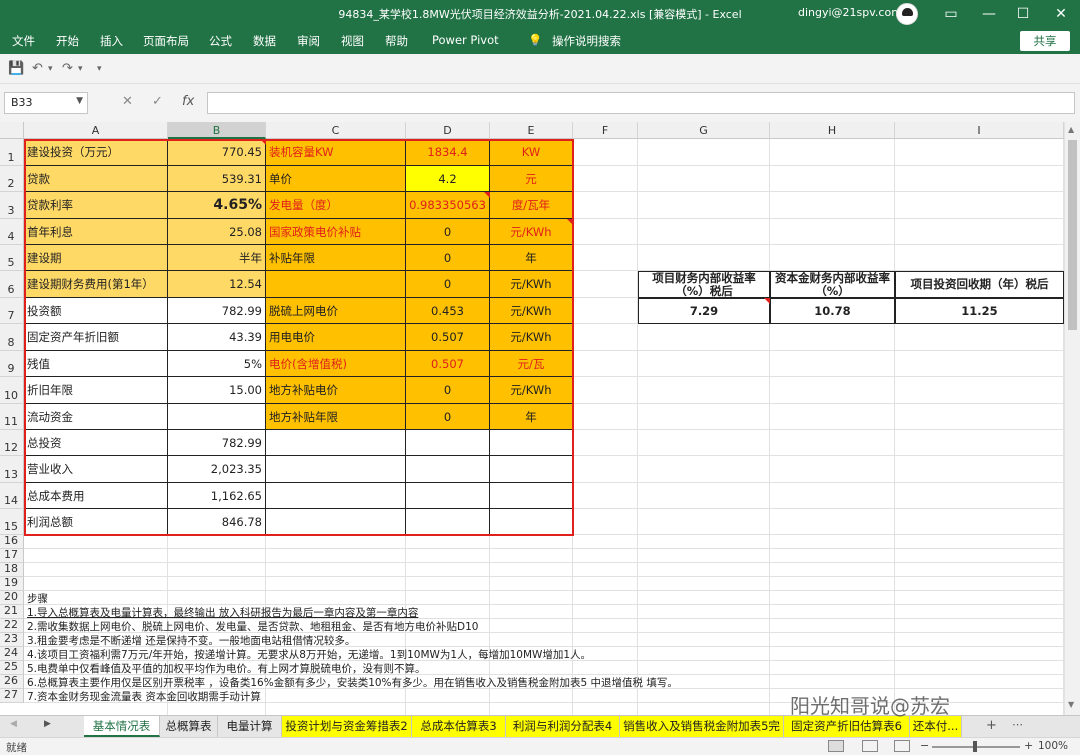  Describe the element at coordinates (1045, 41) in the screenshot. I see `share-button: 共享` at that location.